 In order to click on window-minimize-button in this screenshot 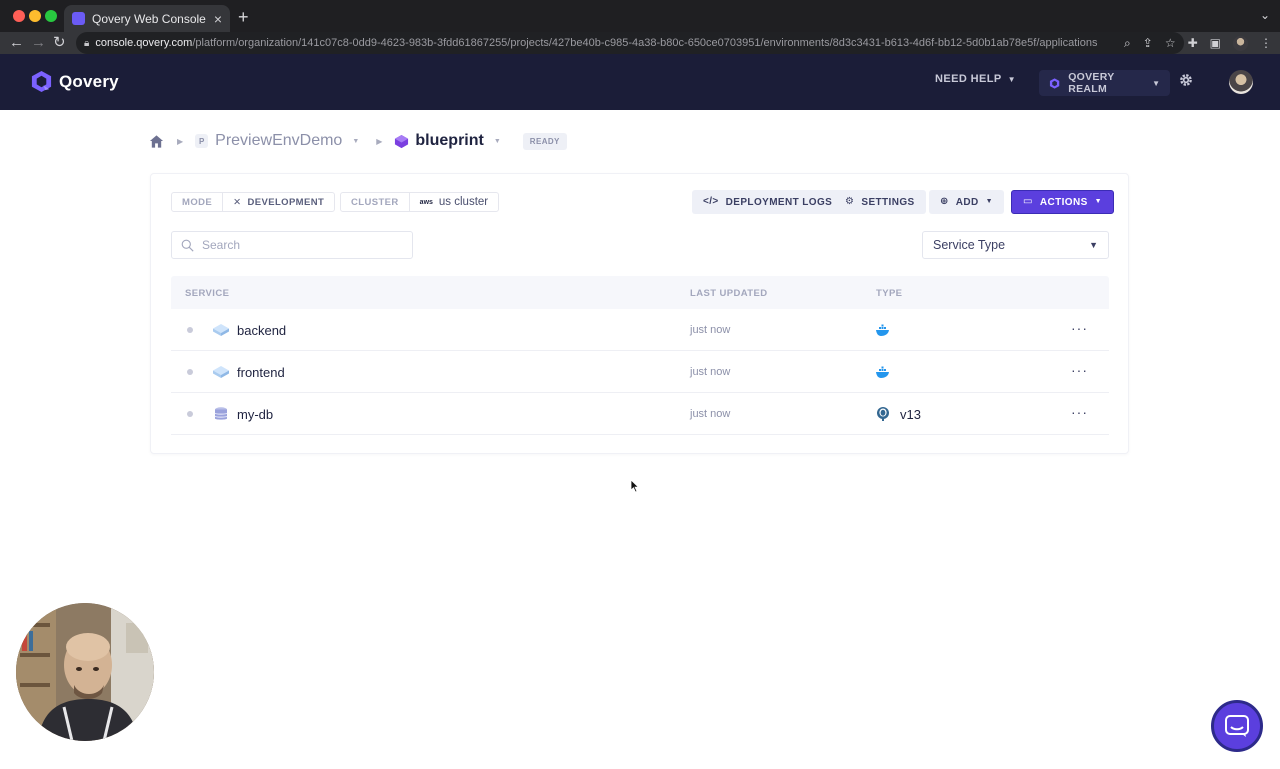, I will do `click(35, 16)`.